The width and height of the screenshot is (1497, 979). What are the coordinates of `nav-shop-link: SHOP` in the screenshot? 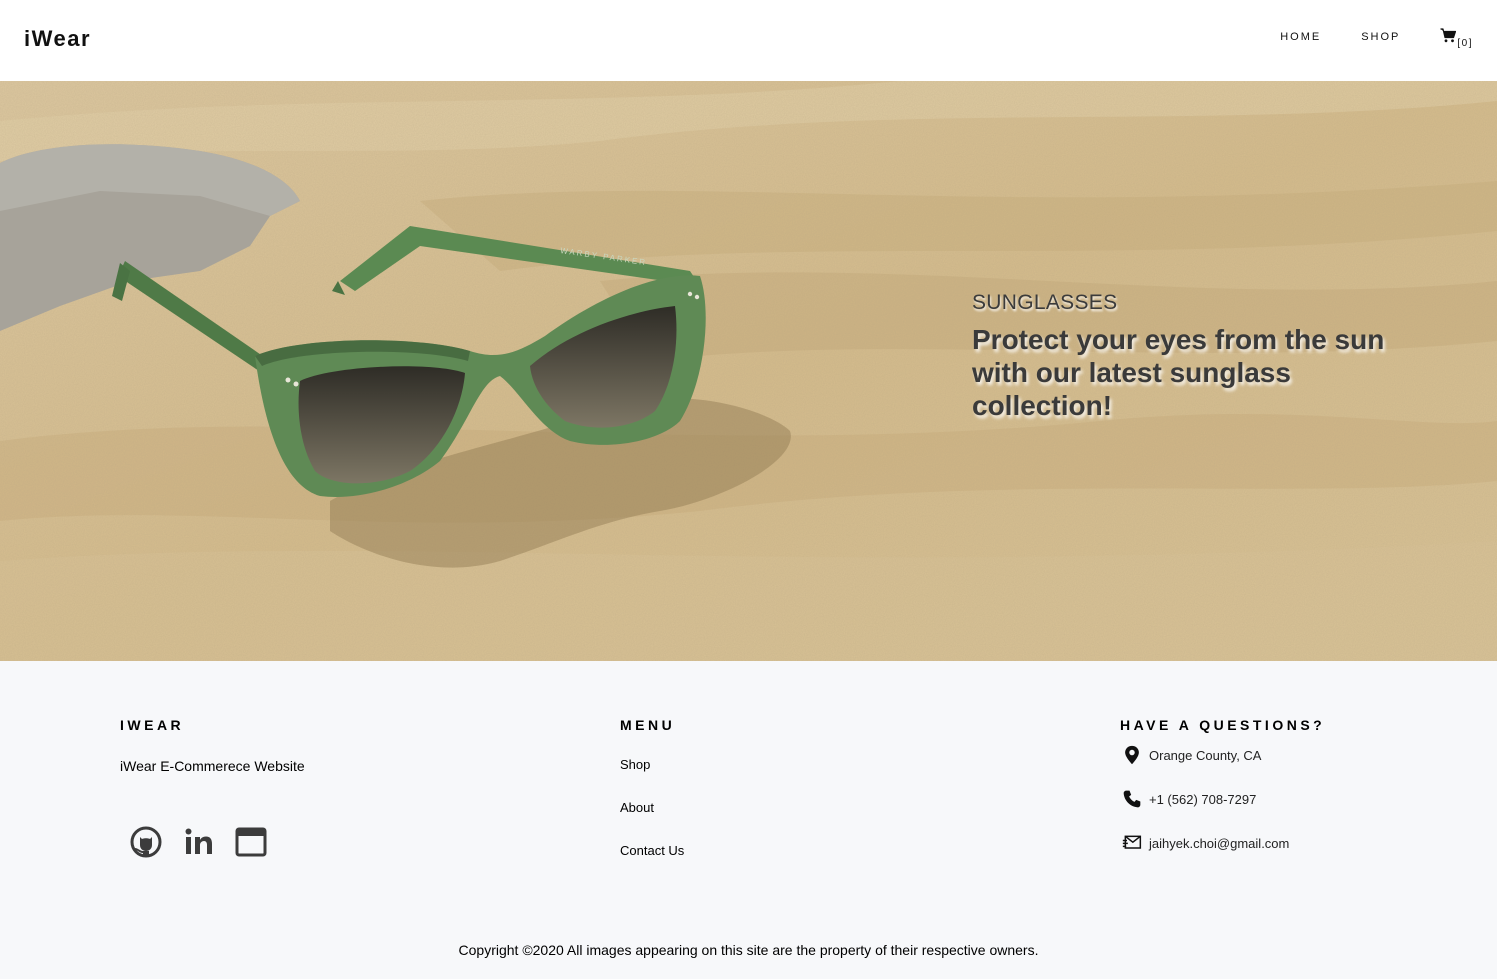 It's located at (1380, 37).